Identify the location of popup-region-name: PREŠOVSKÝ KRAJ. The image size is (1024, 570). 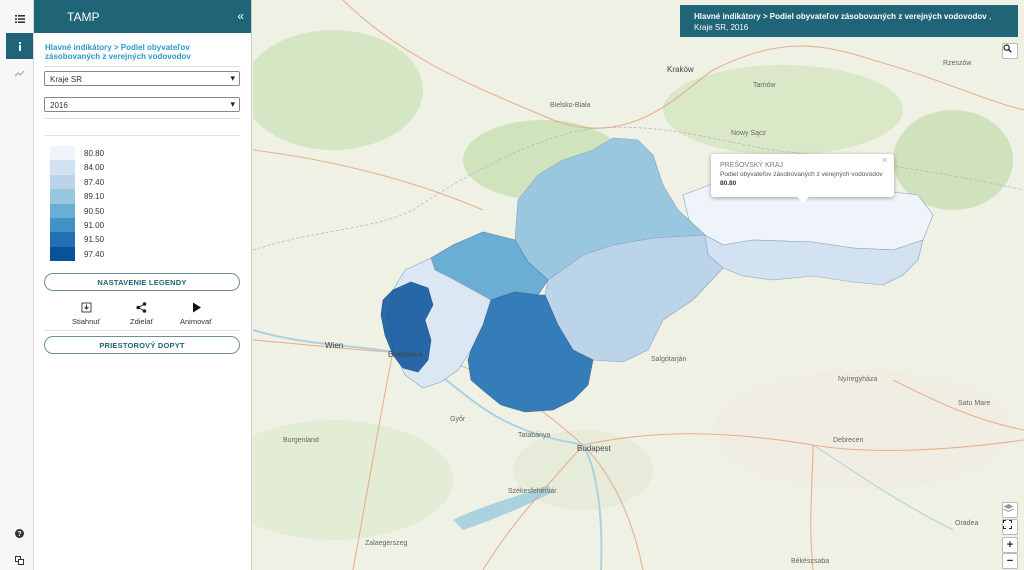
(752, 165).